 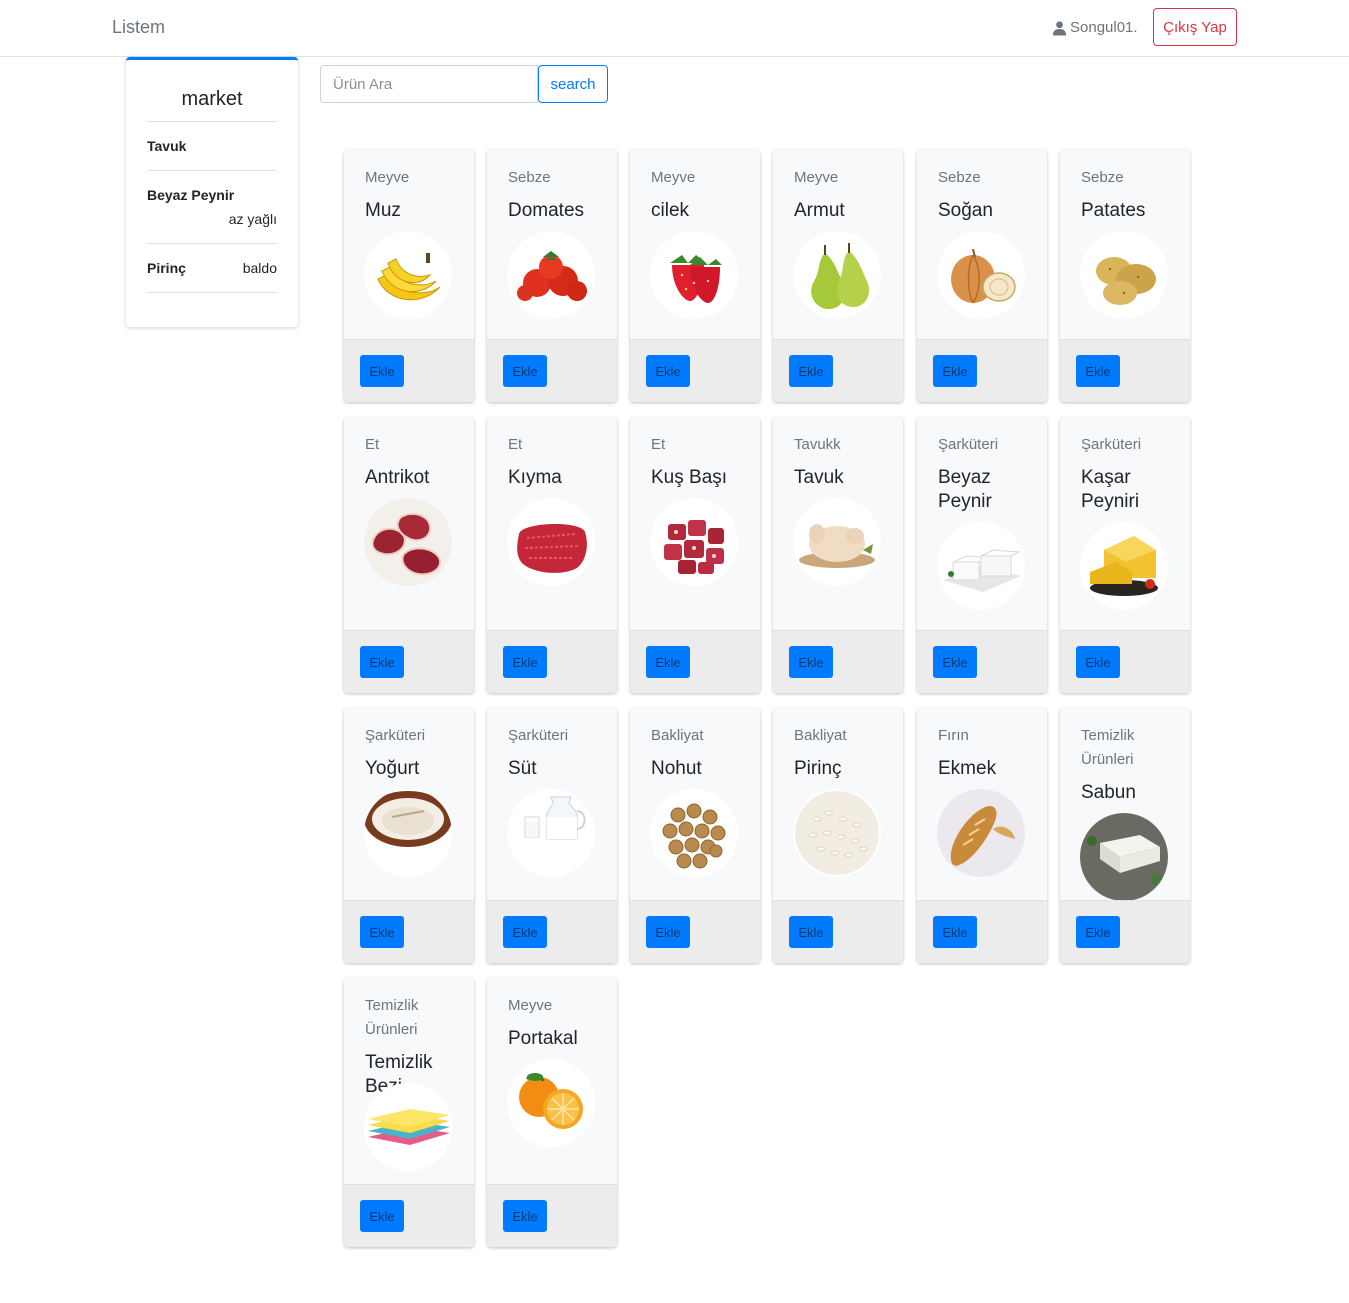 I want to click on product-category: Fırın, so click(x=953, y=735).